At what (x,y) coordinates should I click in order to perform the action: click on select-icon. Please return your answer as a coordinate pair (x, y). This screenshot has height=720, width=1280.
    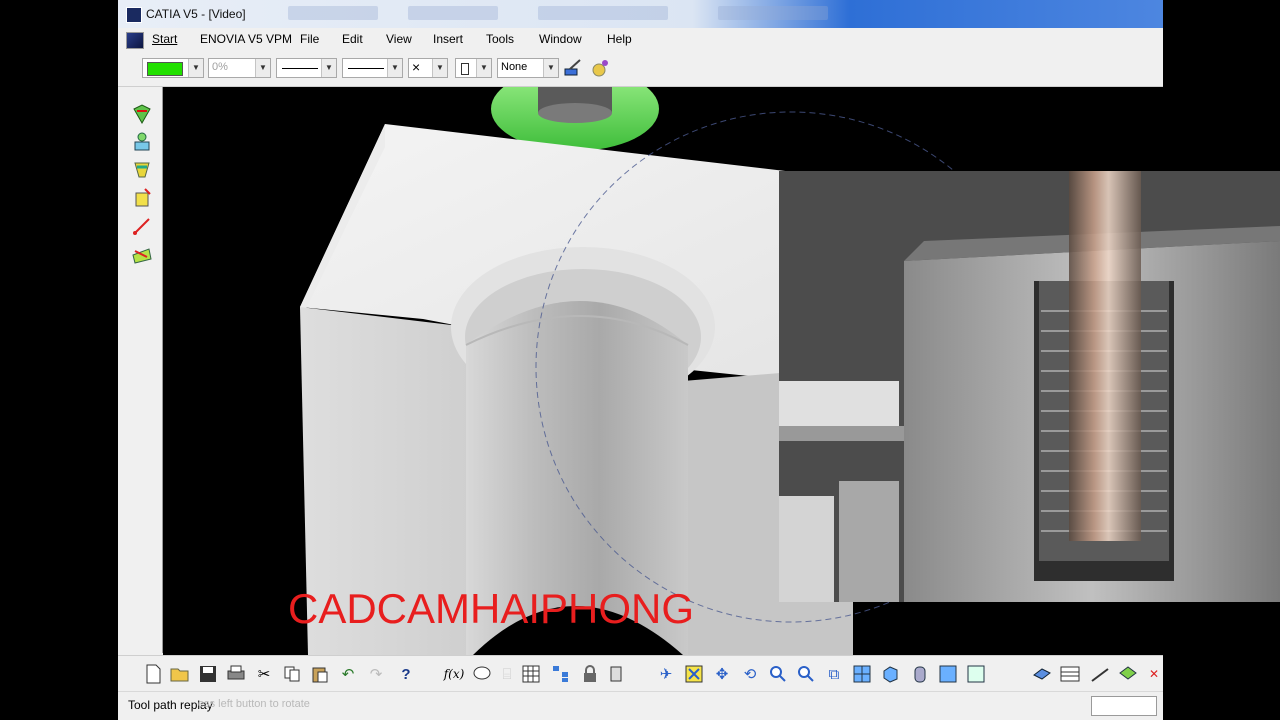
    Looking at the image, I should click on (618, 674).